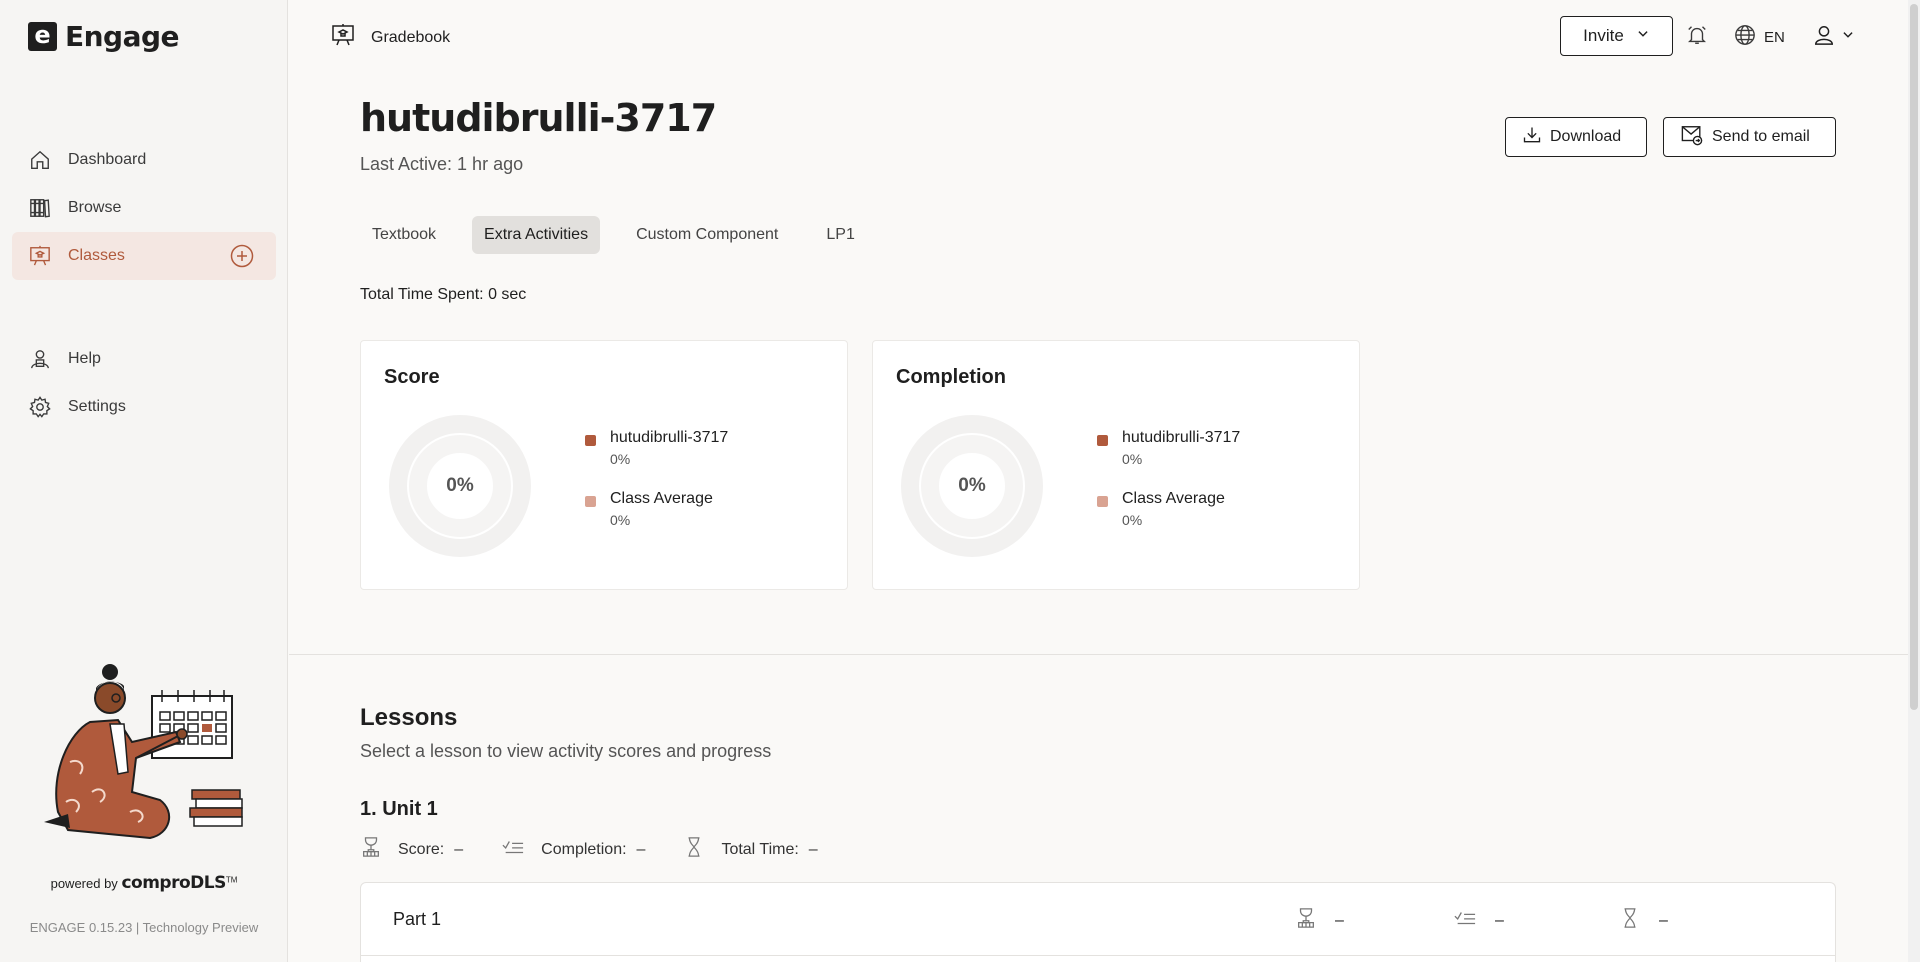  What do you see at coordinates (1914, 357) in the screenshot?
I see `scrollbar-thumb` at bounding box center [1914, 357].